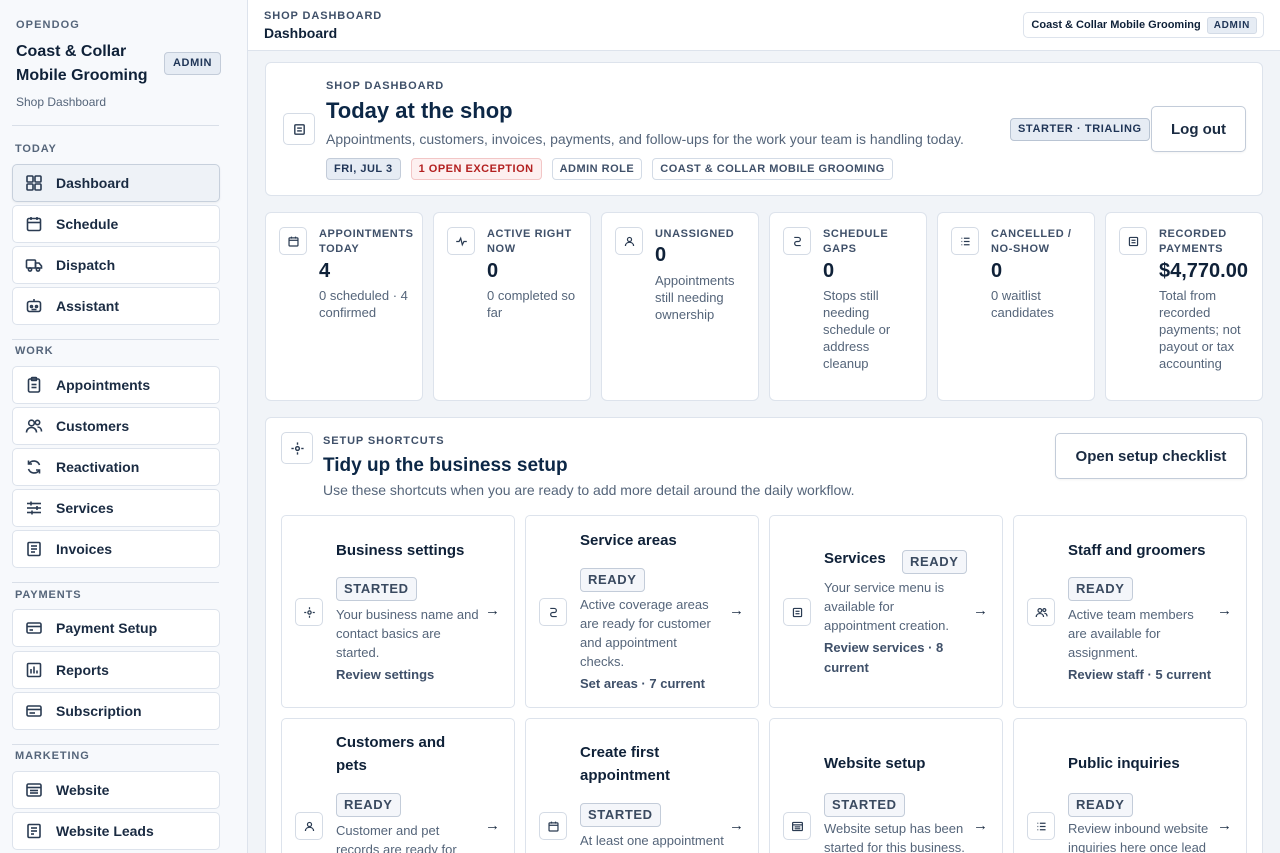 Image resolution: width=1280 pixels, height=853 pixels. Describe the element at coordinates (34, 183) in the screenshot. I see `dashboard-icon` at that location.